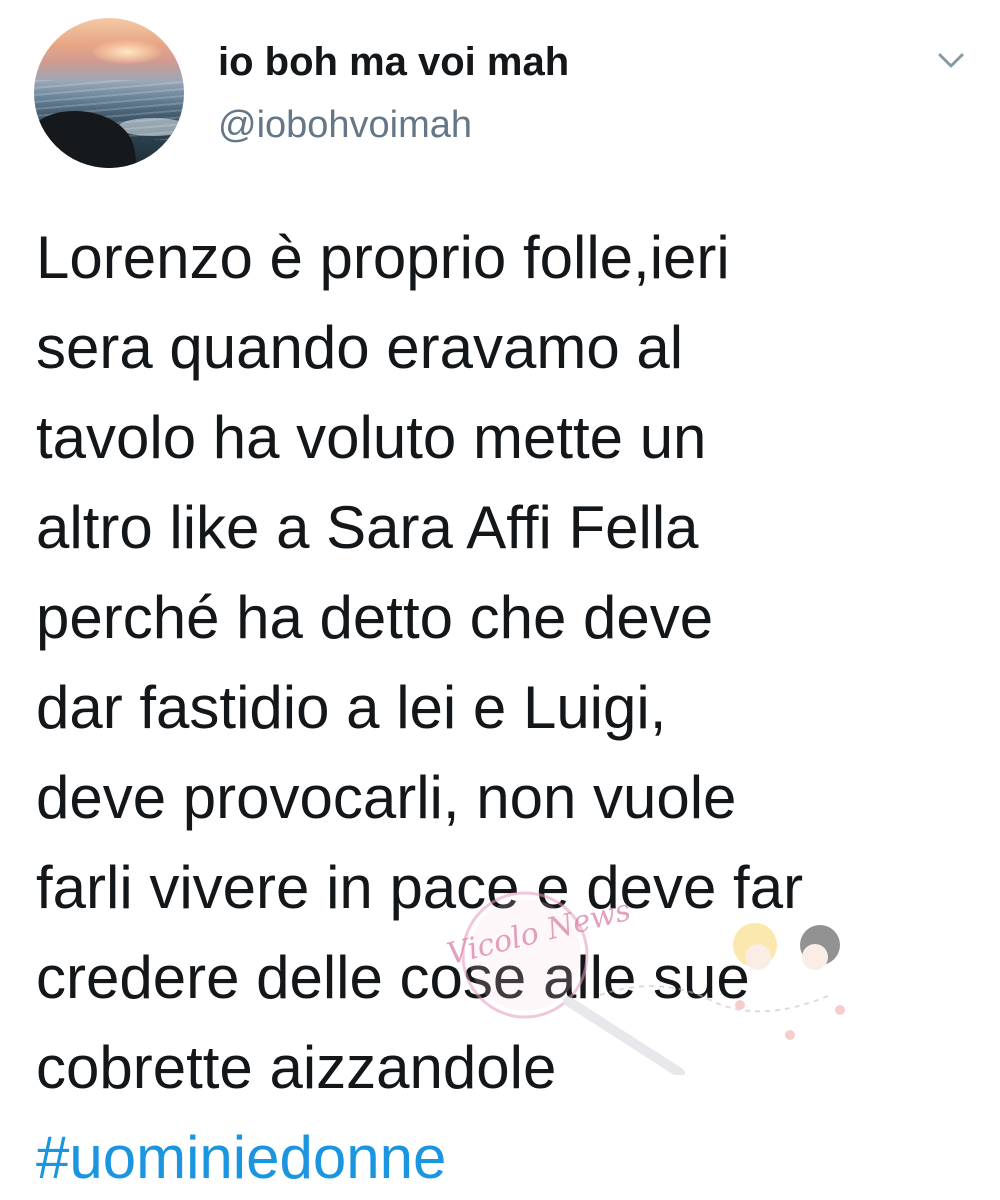 This screenshot has height=1200, width=1000. I want to click on tweet-text-line: altro like a Sara Affi Fella, so click(367, 527).